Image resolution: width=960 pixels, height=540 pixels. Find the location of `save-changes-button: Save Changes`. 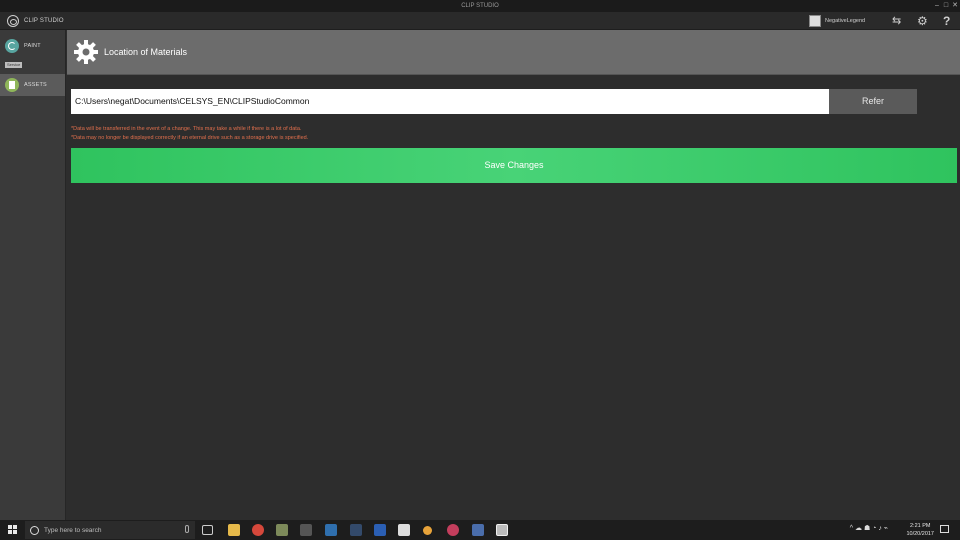

save-changes-button: Save Changes is located at coordinates (514, 165).